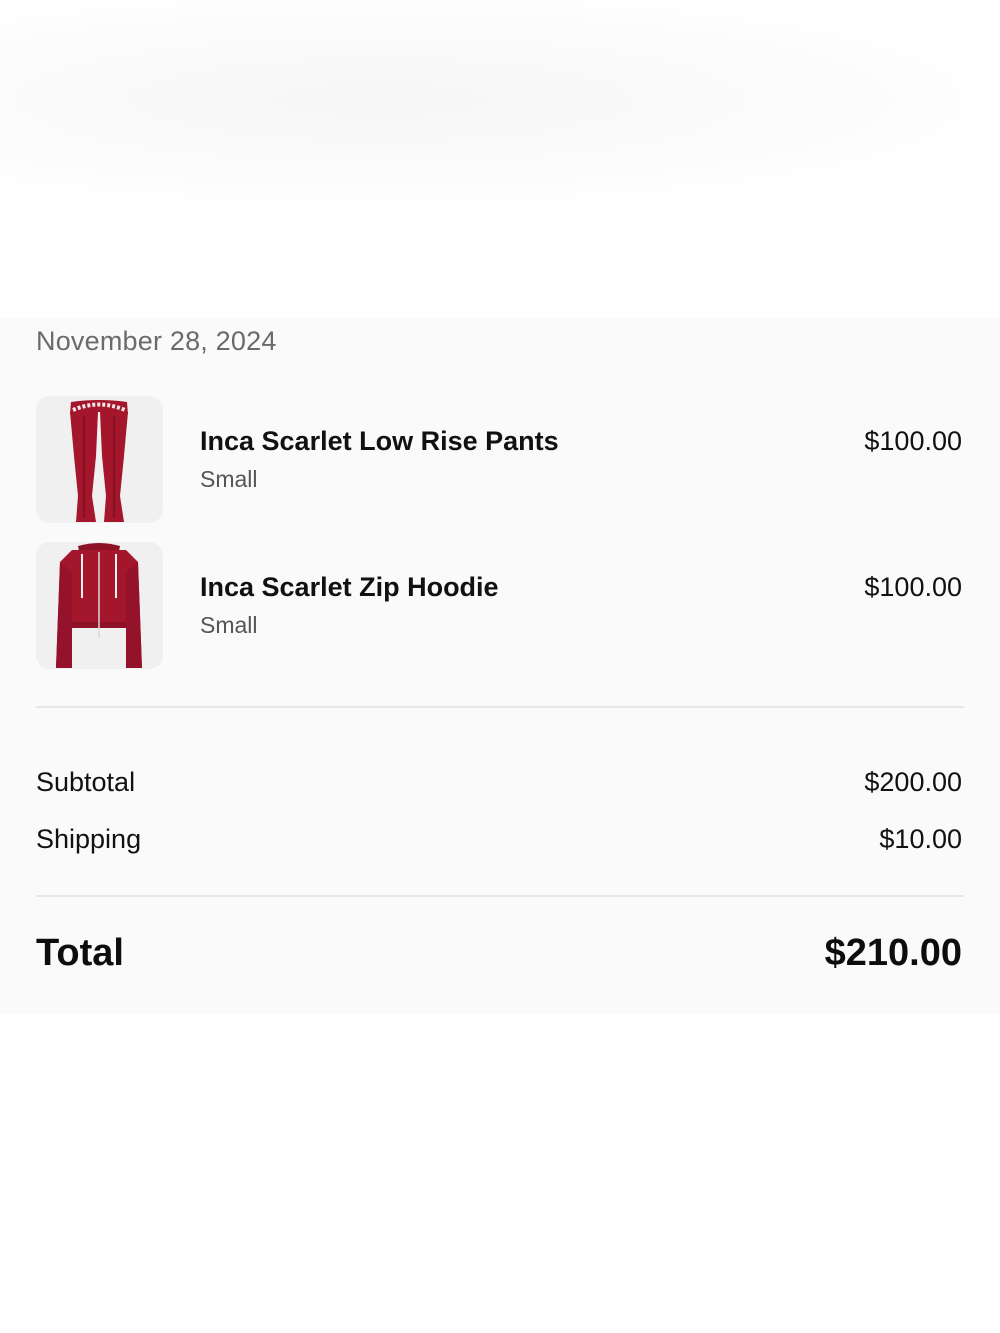 The image size is (1000, 1333). What do you see at coordinates (99, 459) in the screenshot?
I see `pants-thumbnail-icon` at bounding box center [99, 459].